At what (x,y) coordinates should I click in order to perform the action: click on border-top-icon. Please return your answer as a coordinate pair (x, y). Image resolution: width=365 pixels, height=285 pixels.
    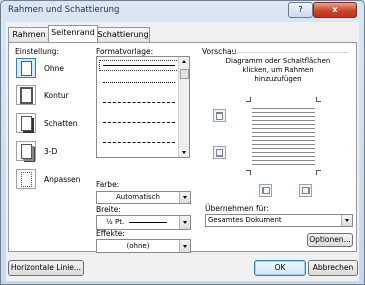
    Looking at the image, I should click on (219, 116).